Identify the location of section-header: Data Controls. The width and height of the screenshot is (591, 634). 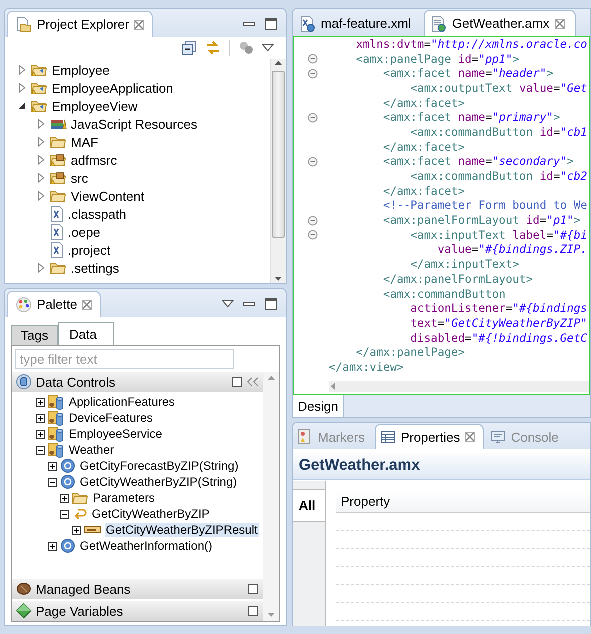
(137, 382).